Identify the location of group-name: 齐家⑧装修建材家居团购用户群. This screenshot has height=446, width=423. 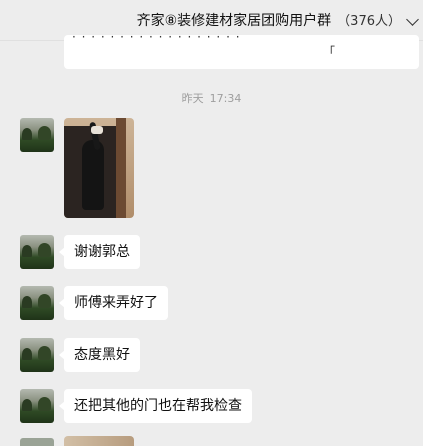
(234, 21).